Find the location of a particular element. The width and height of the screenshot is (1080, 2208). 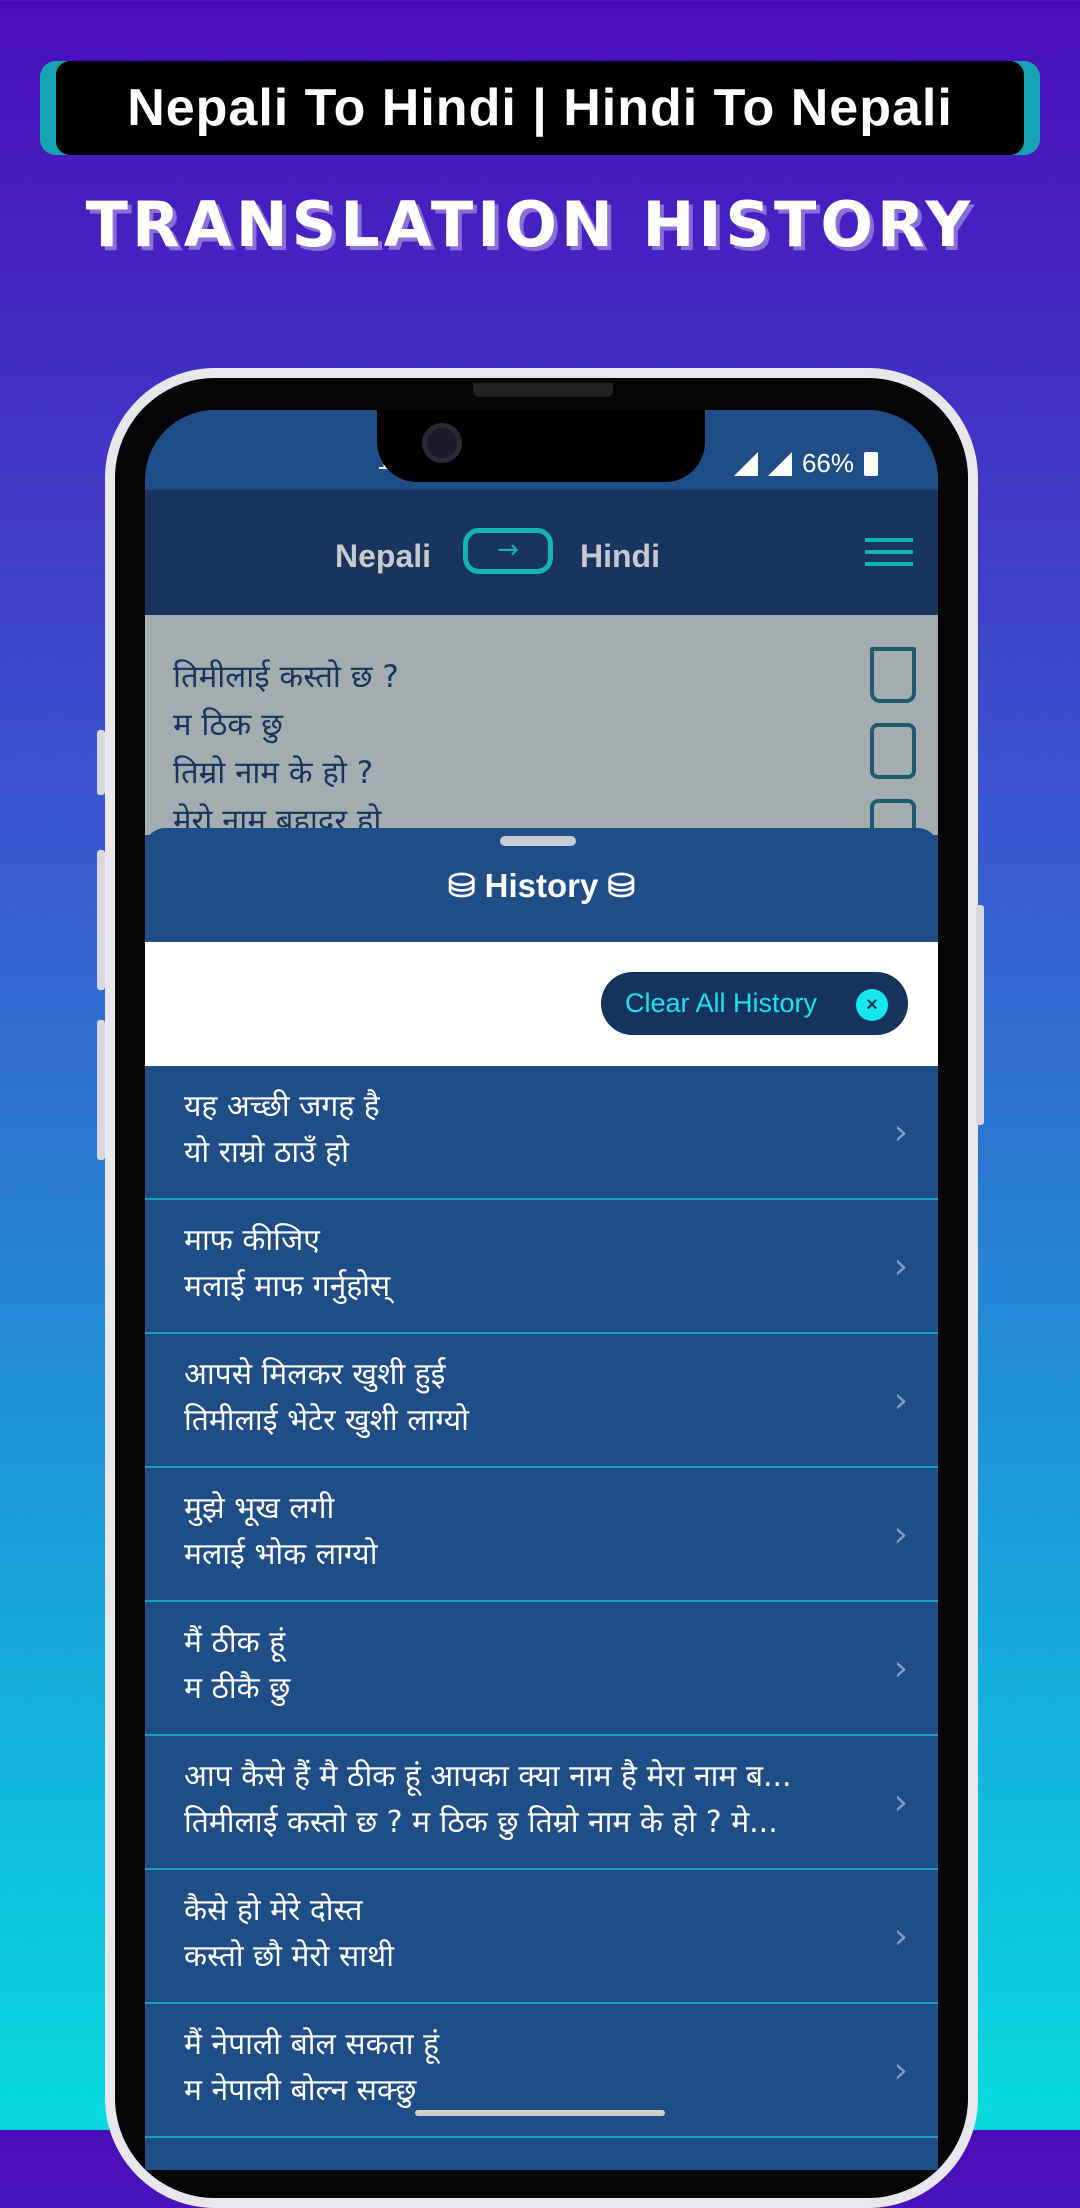

history-item: यह अच्छी जगह है यो राम्रो ठाउँ हो › is located at coordinates (541, 1133).